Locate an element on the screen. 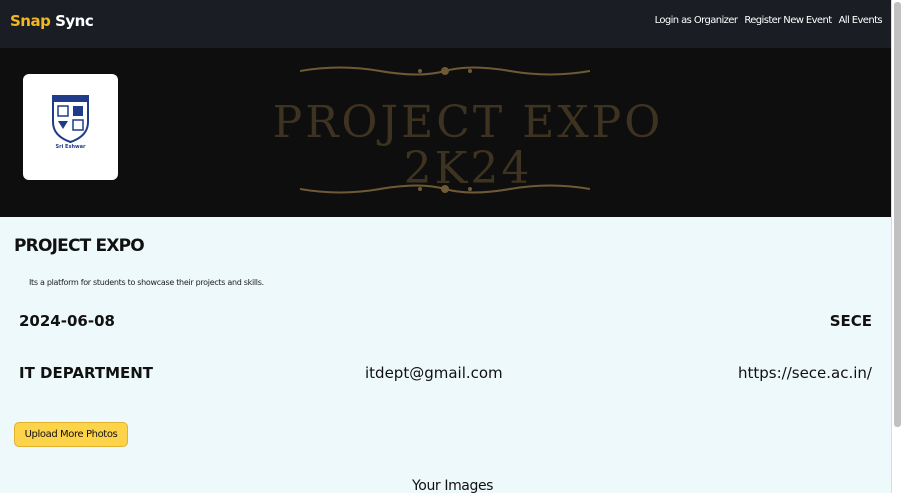 The width and height of the screenshot is (902, 493). brand-second-word: Sync is located at coordinates (74, 21).